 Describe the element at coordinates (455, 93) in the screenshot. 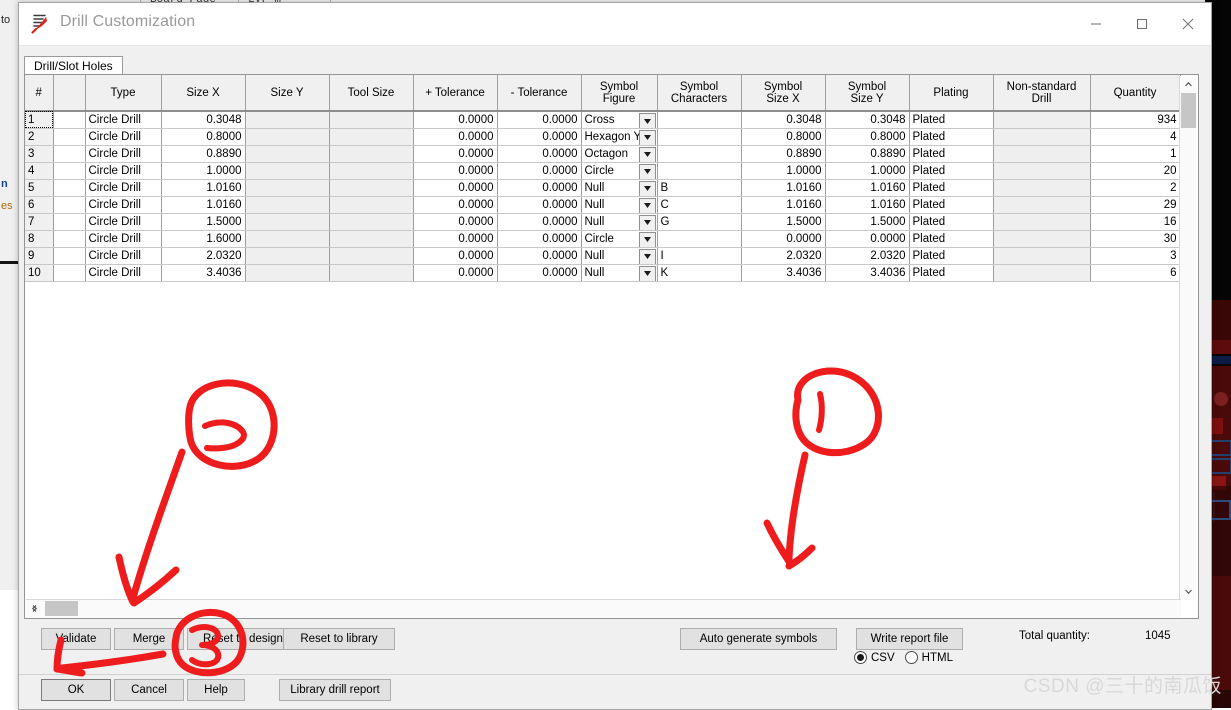

I see `col-plus-tolerance: + Tolerance` at that location.